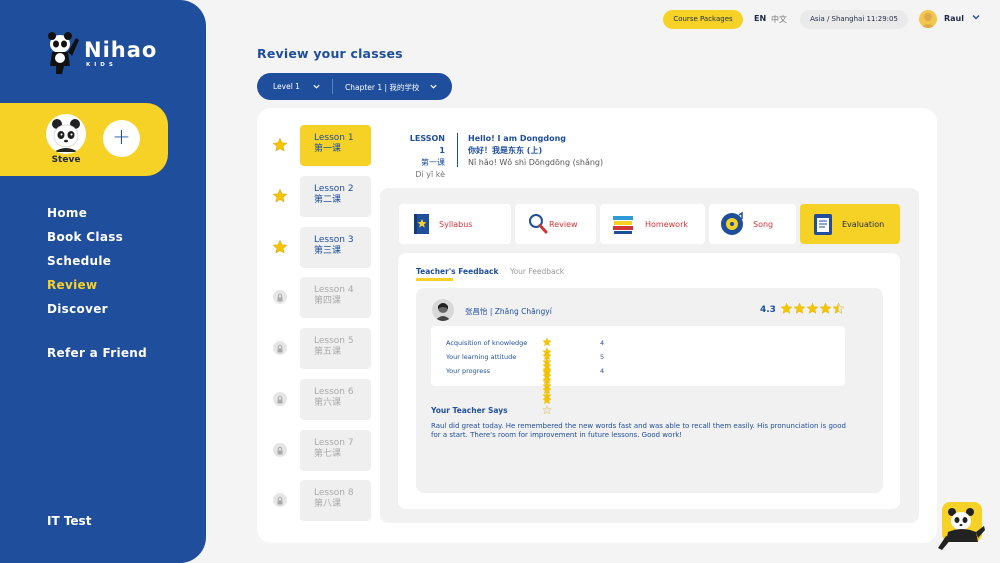  I want to click on lesson-title: Lesson 2, so click(334, 189).